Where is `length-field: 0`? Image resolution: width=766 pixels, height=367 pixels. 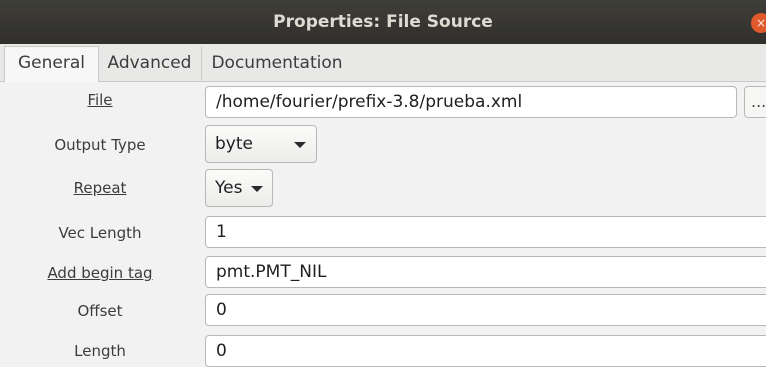 length-field: 0 is located at coordinates (485, 351).